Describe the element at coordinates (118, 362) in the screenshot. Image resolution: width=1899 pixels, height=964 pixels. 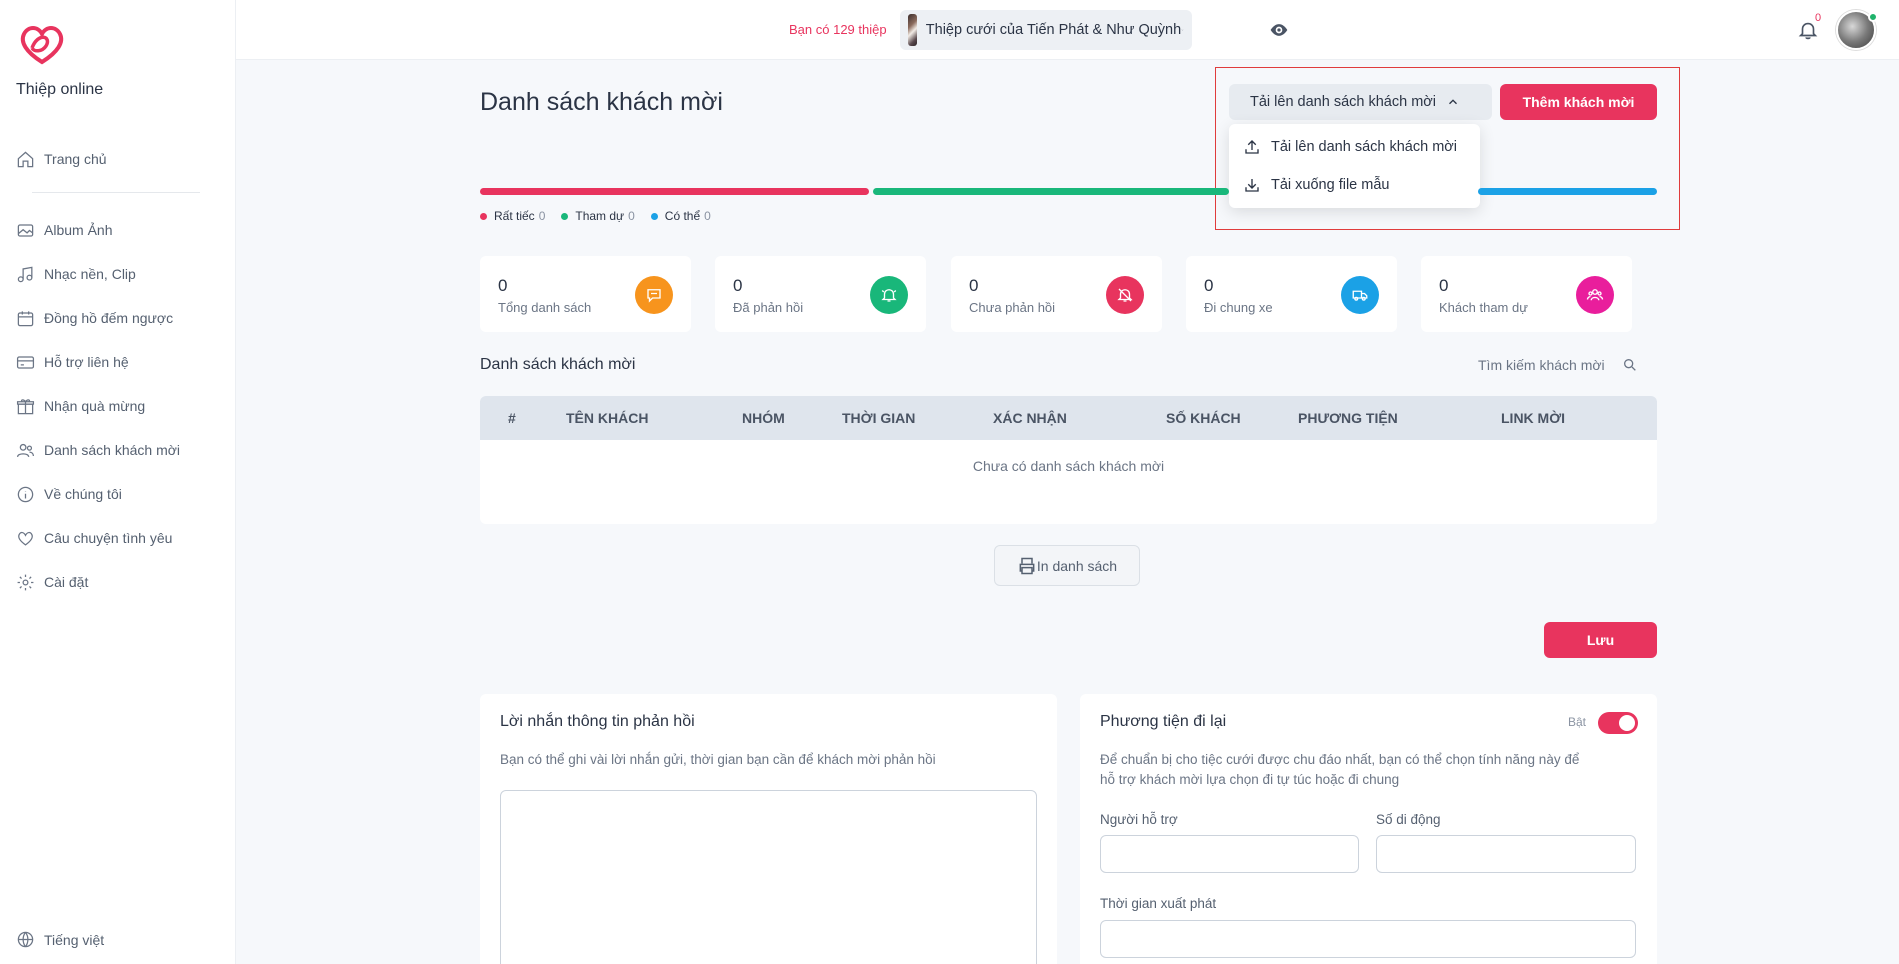
I see `sidebar-item-contact: Hỗ trợ liên hệ` at that location.